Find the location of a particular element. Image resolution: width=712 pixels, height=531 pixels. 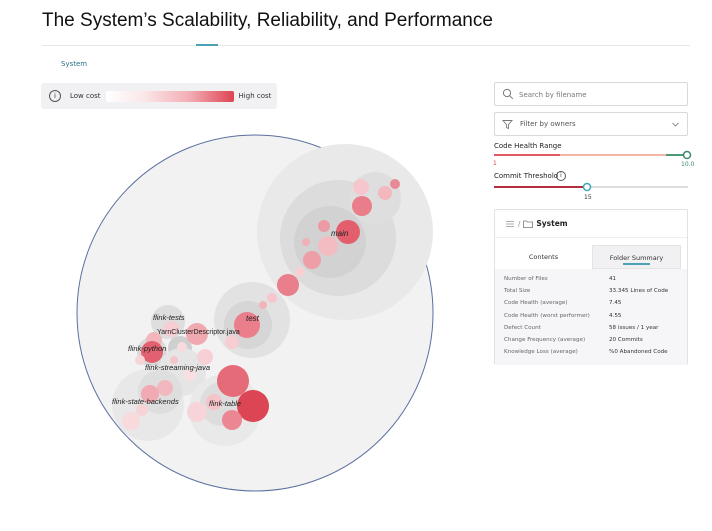

label-main: main is located at coordinates (340, 233).